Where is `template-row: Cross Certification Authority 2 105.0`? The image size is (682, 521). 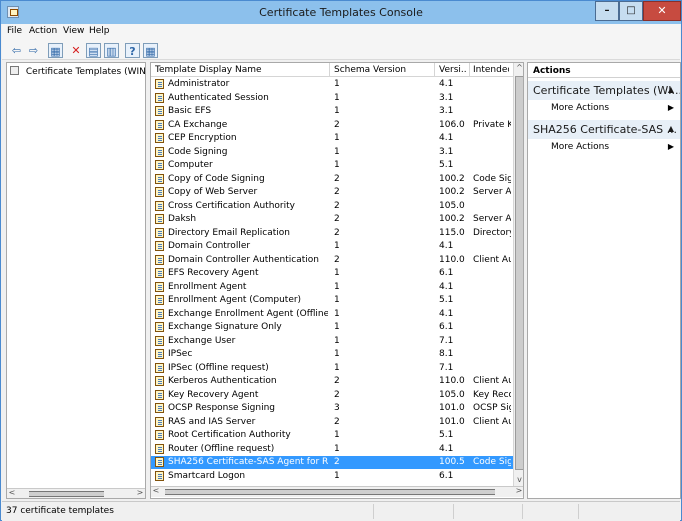 template-row: Cross Certification Authority 2 105.0 is located at coordinates (332, 206).